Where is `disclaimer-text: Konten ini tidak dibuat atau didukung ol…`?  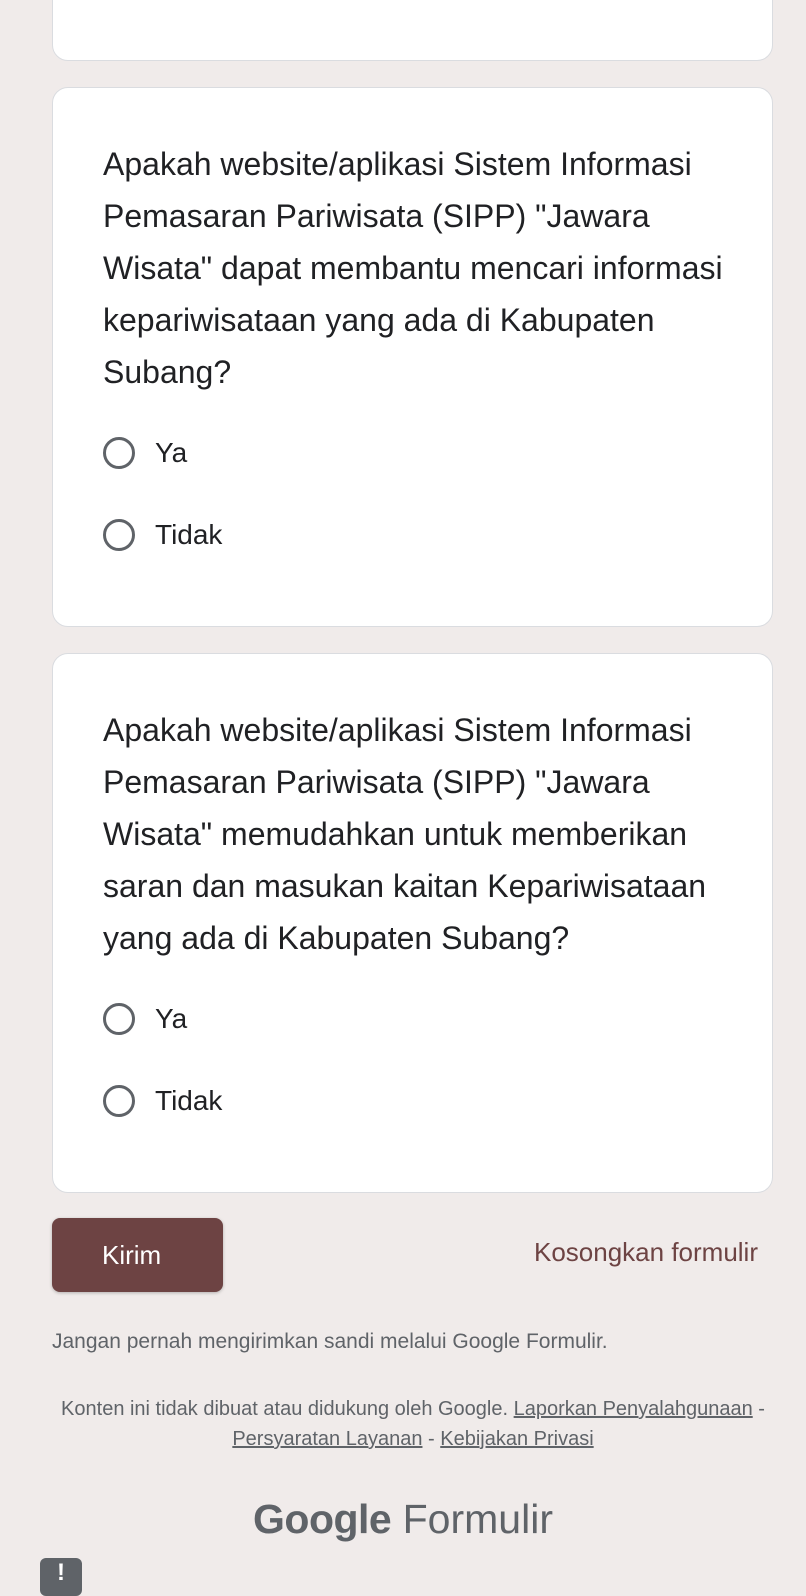
disclaimer-text: Konten ini tidak dibuat atau didukung ol… is located at coordinates (285, 1409).